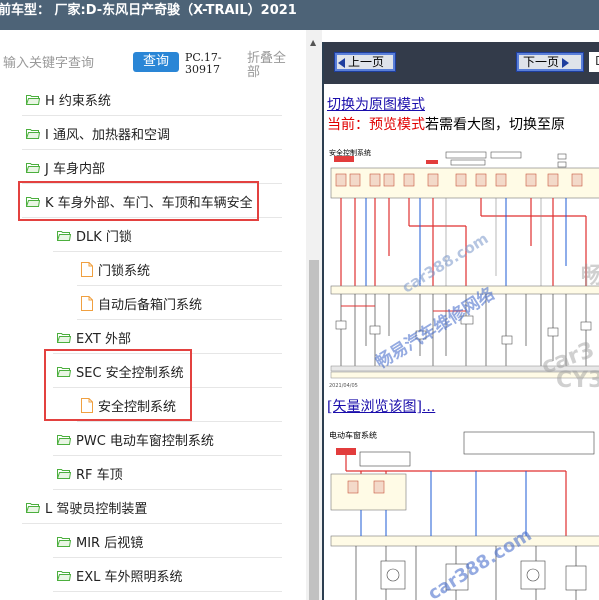 The image size is (599, 600). I want to click on watermark-partial-c: CY3, so click(577, 379).